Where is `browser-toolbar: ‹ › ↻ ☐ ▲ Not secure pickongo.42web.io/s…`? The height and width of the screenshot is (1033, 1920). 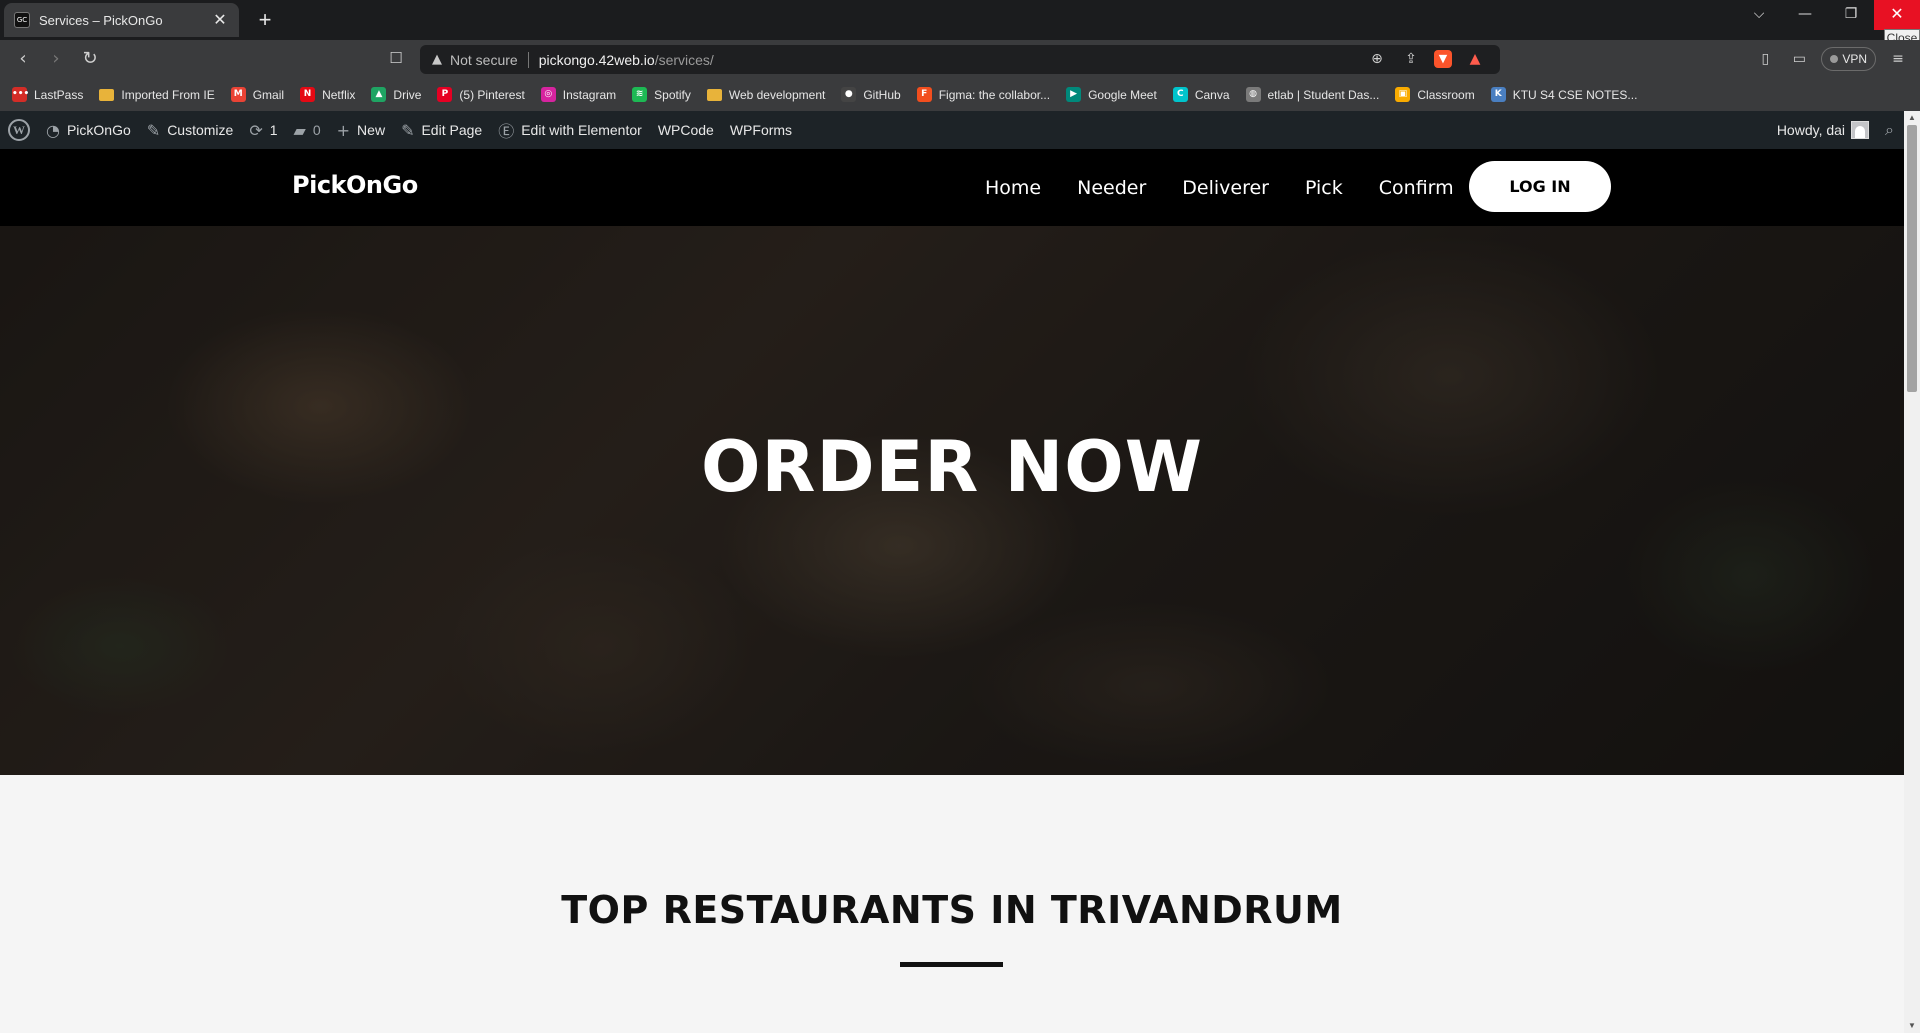 browser-toolbar: ‹ › ↻ ☐ ▲ Not secure pickongo.42web.io/s… is located at coordinates (960, 59).